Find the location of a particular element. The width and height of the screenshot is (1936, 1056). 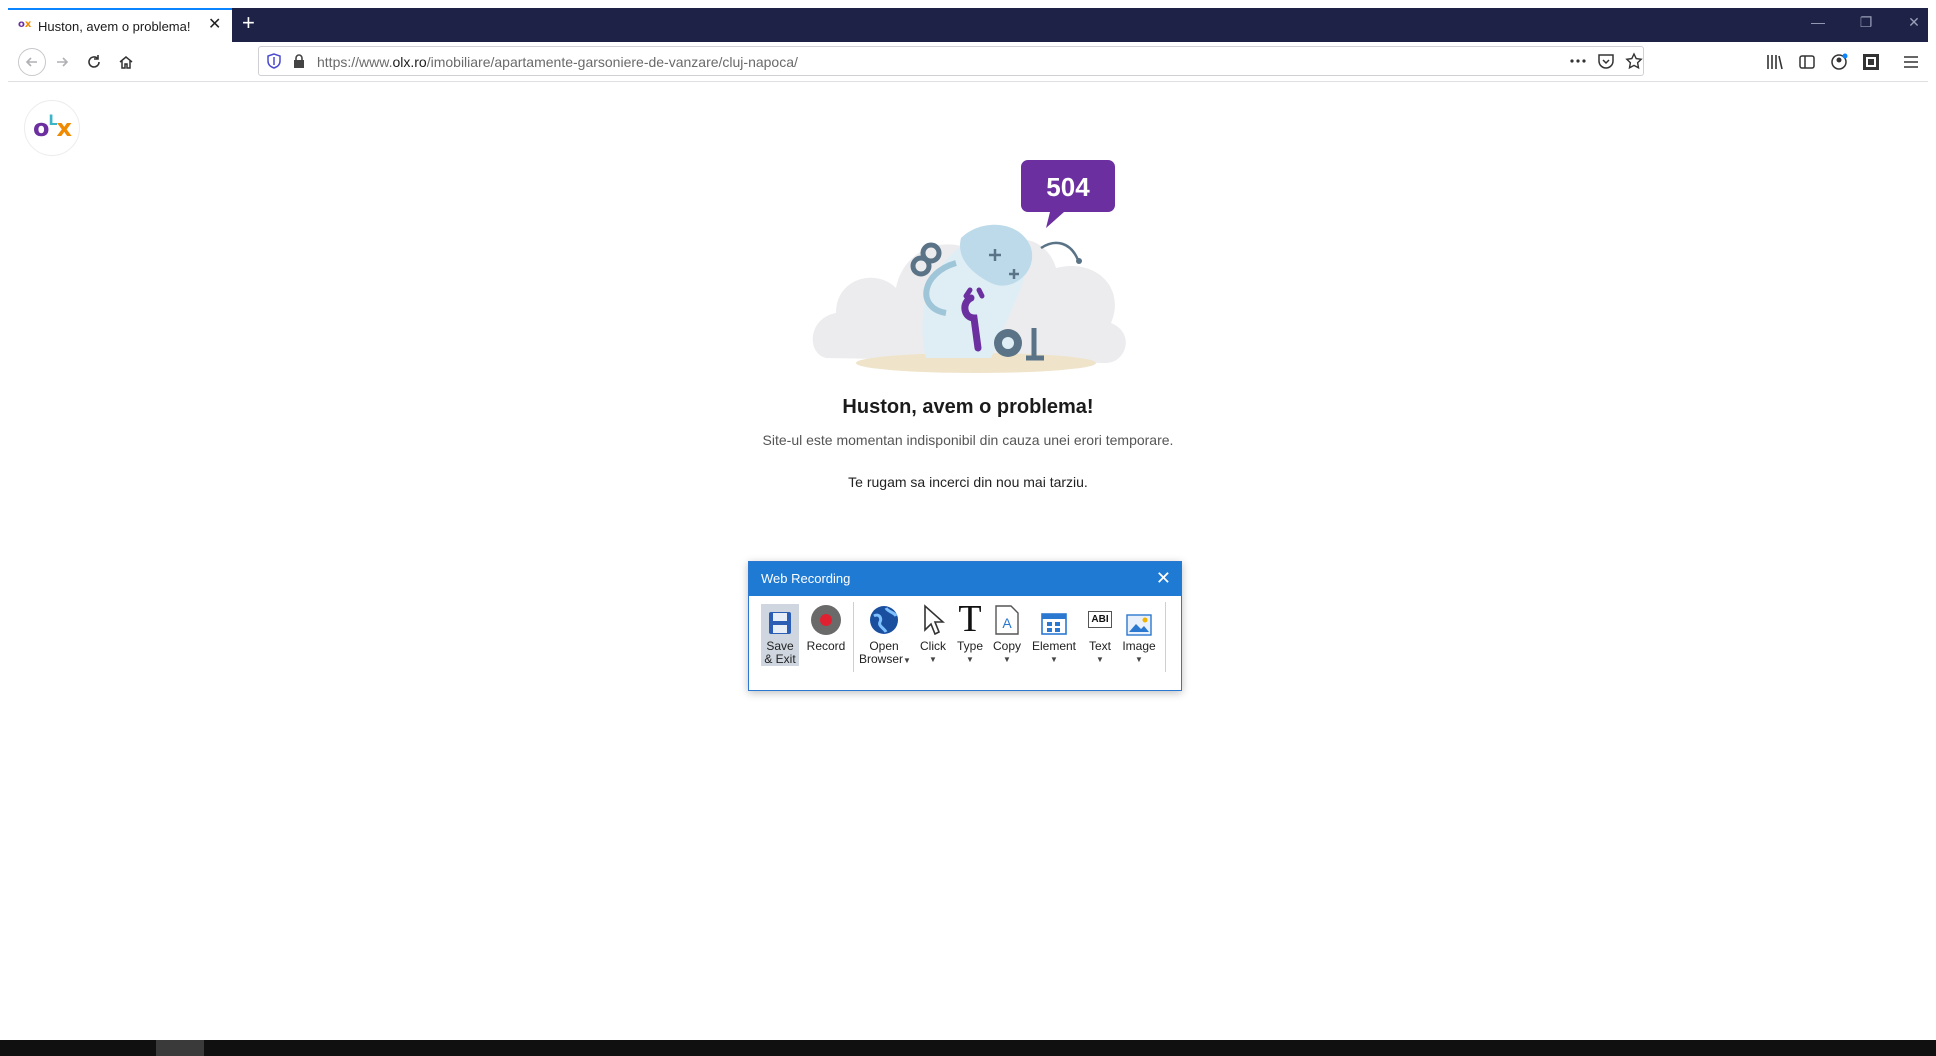

copy-button: A Copy ▼ is located at coordinates (1007, 635).